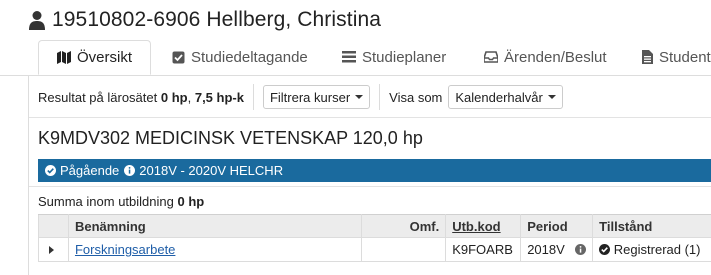 The width and height of the screenshot is (711, 275). Describe the element at coordinates (64, 57) in the screenshot. I see `map-icon` at that location.